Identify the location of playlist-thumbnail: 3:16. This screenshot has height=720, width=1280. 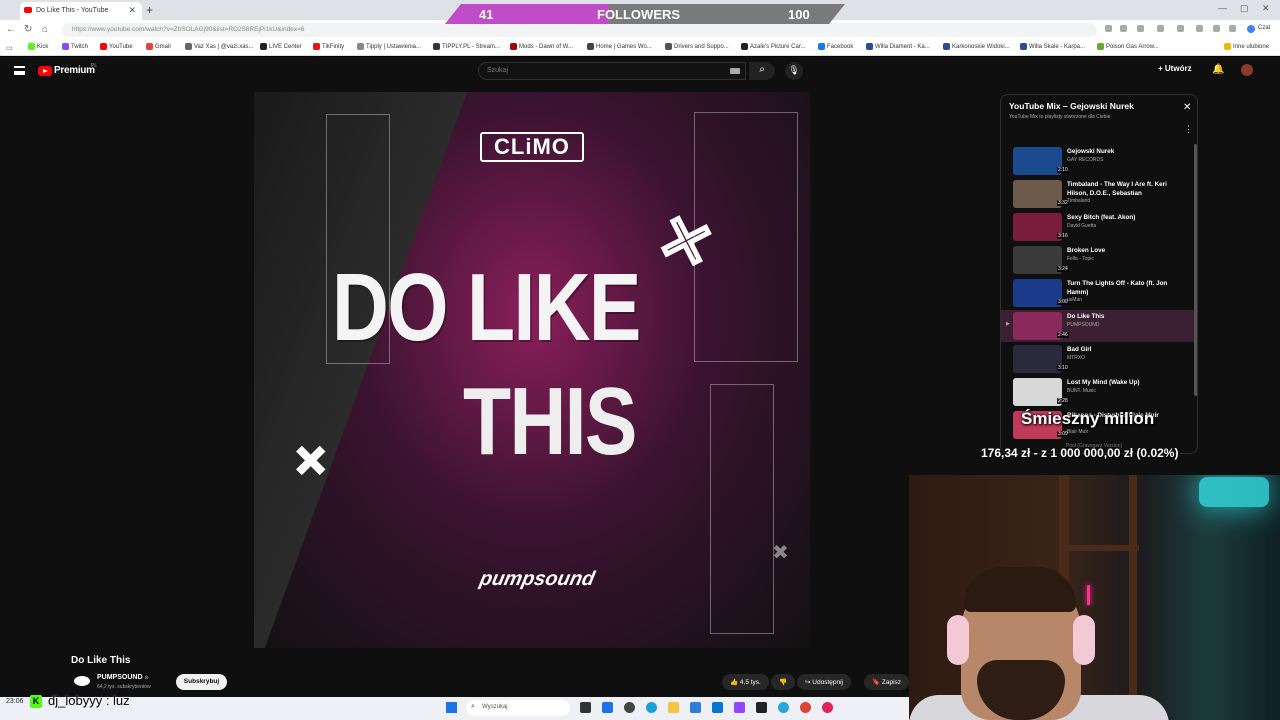
(1041, 227).